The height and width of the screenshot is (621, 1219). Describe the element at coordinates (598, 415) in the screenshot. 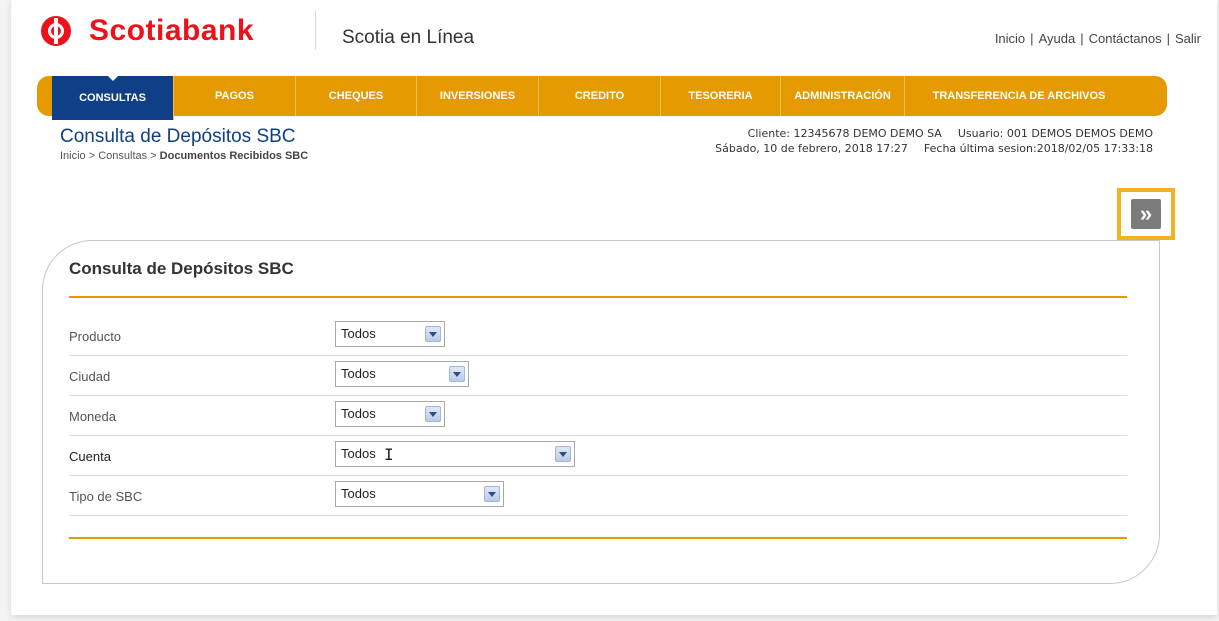

I see `form-row-moneda: Moneda Todos` at that location.